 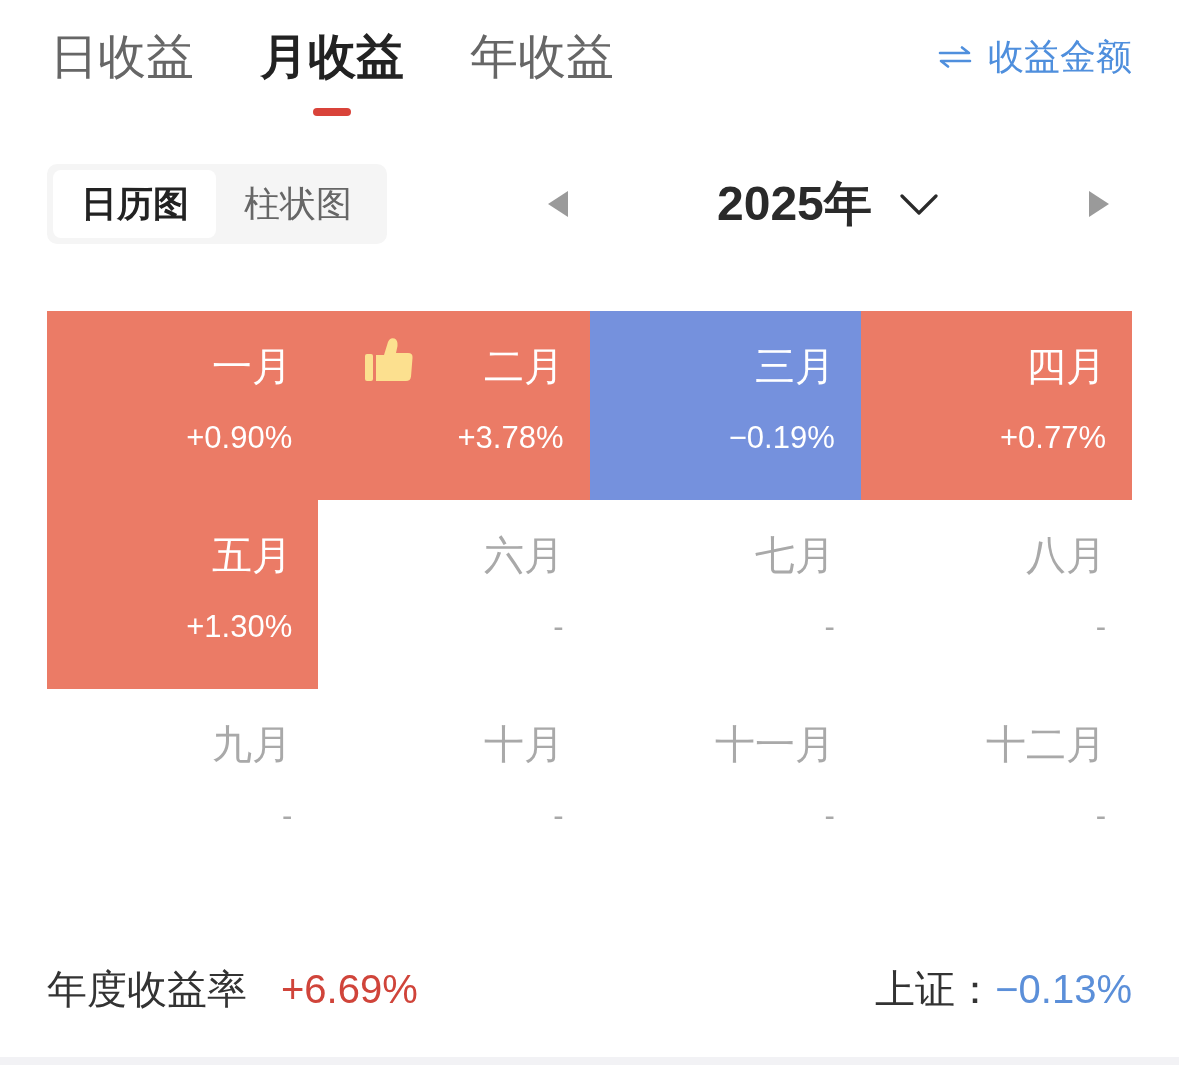 I want to click on left-triangle-icon, so click(x=558, y=204).